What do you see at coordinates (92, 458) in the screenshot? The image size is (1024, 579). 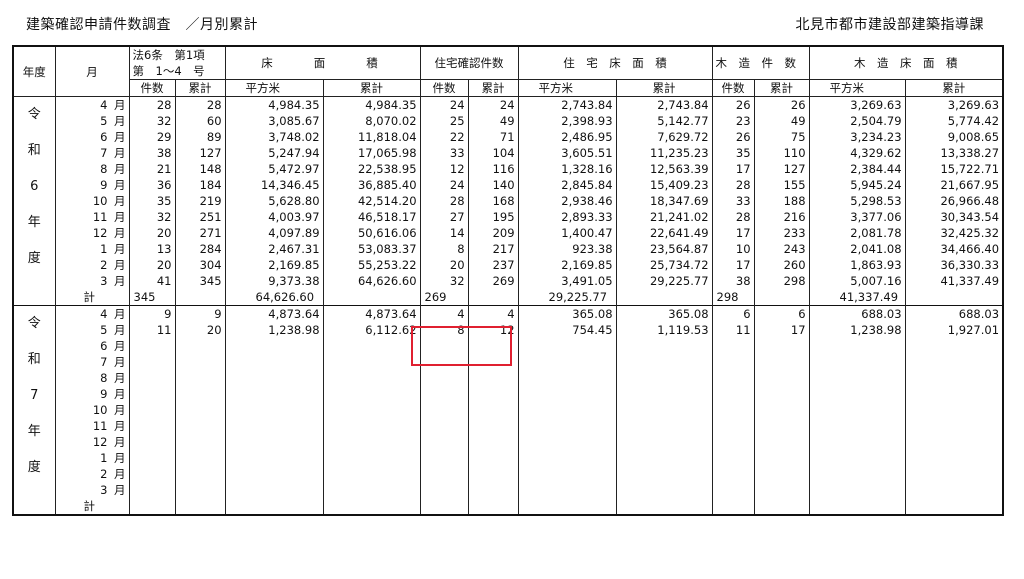 I see `month-cell: 1月` at bounding box center [92, 458].